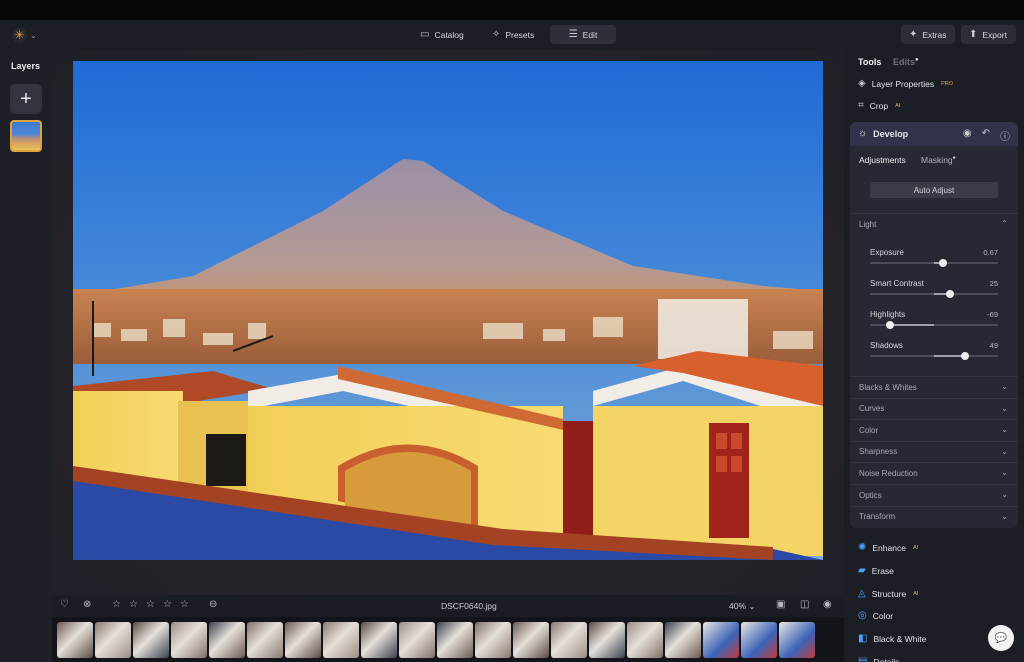 This screenshot has width=1024, height=662. I want to click on sun-logo-icon: ✳, so click(19, 35).